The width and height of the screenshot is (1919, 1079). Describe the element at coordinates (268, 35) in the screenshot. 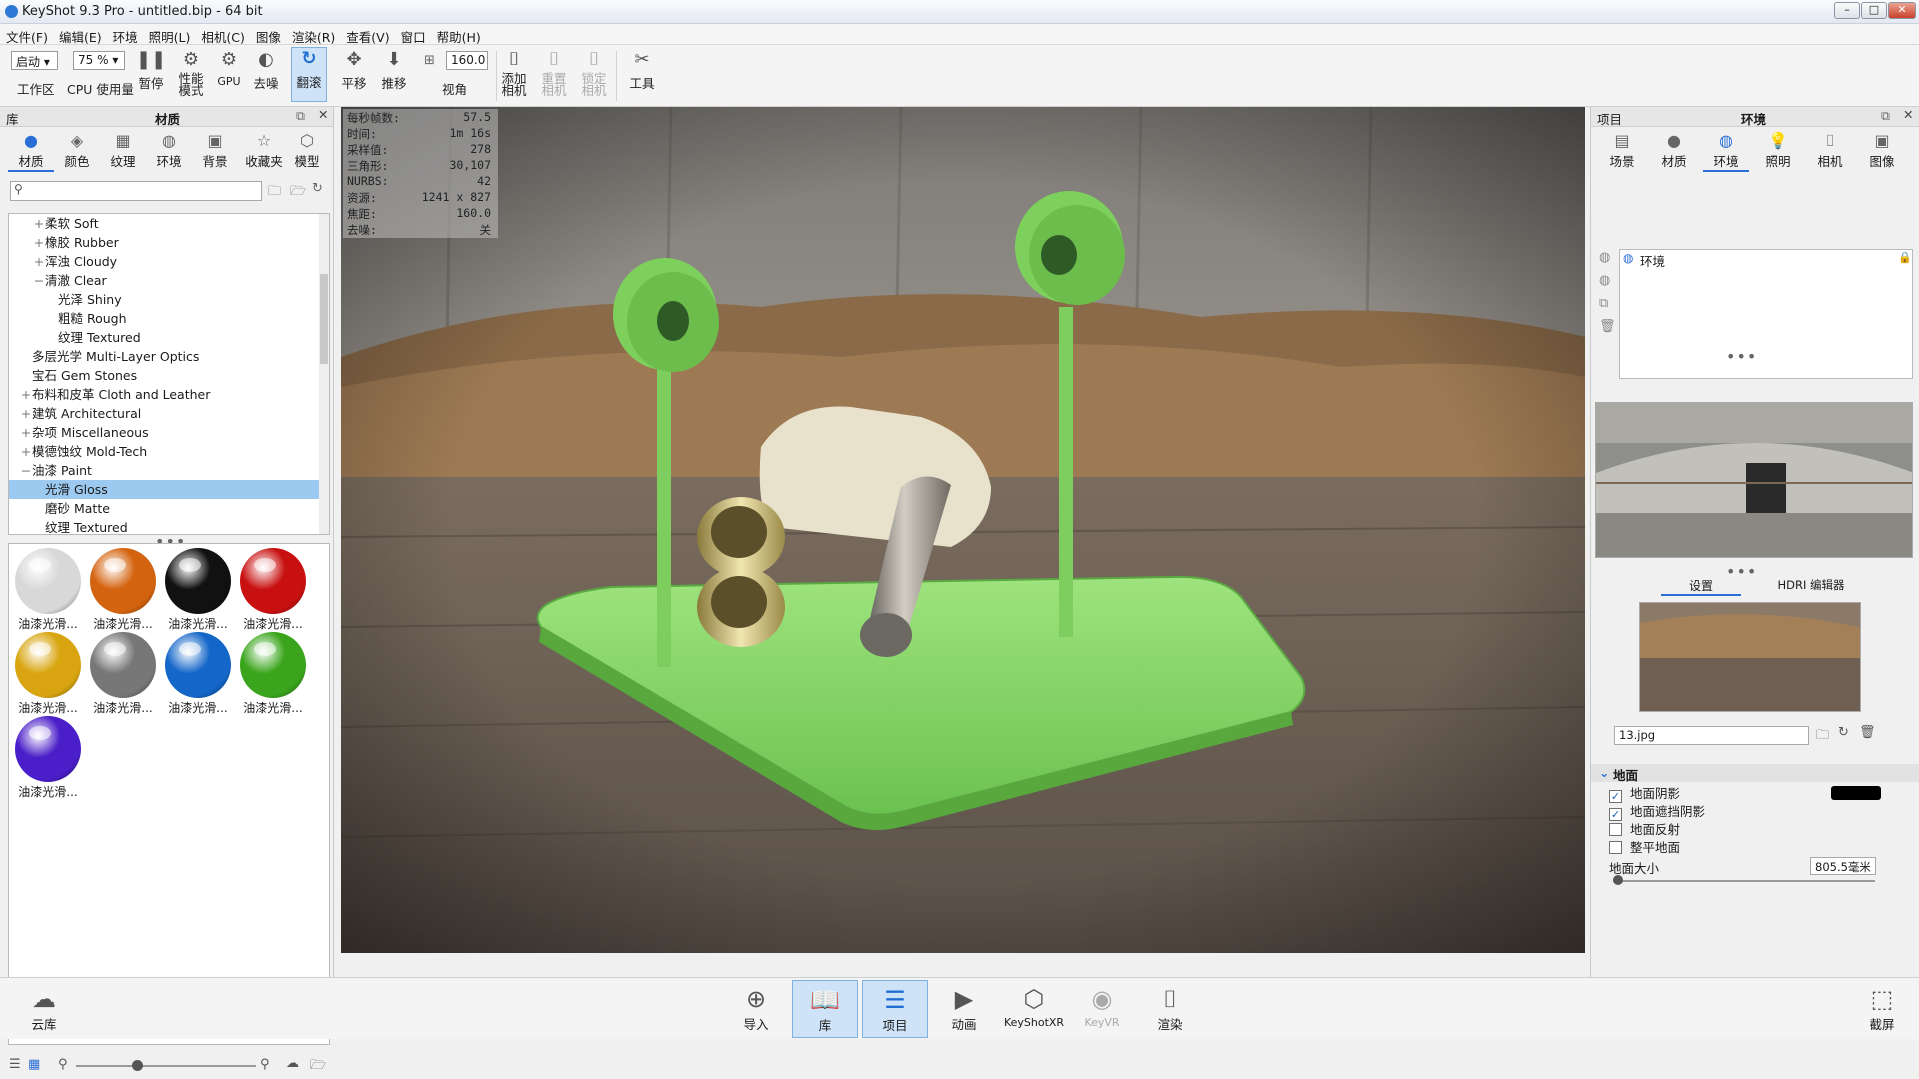

I see `menu-image: 图像` at that location.